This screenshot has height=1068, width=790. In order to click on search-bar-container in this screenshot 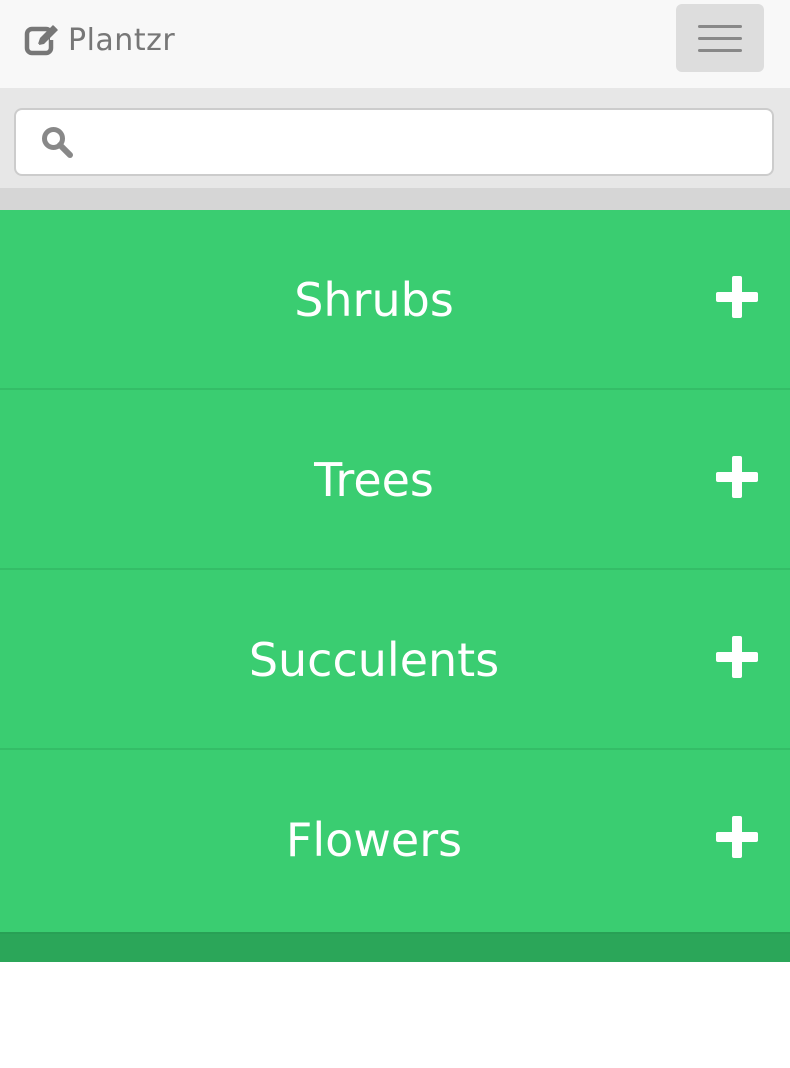, I will do `click(395, 138)`.